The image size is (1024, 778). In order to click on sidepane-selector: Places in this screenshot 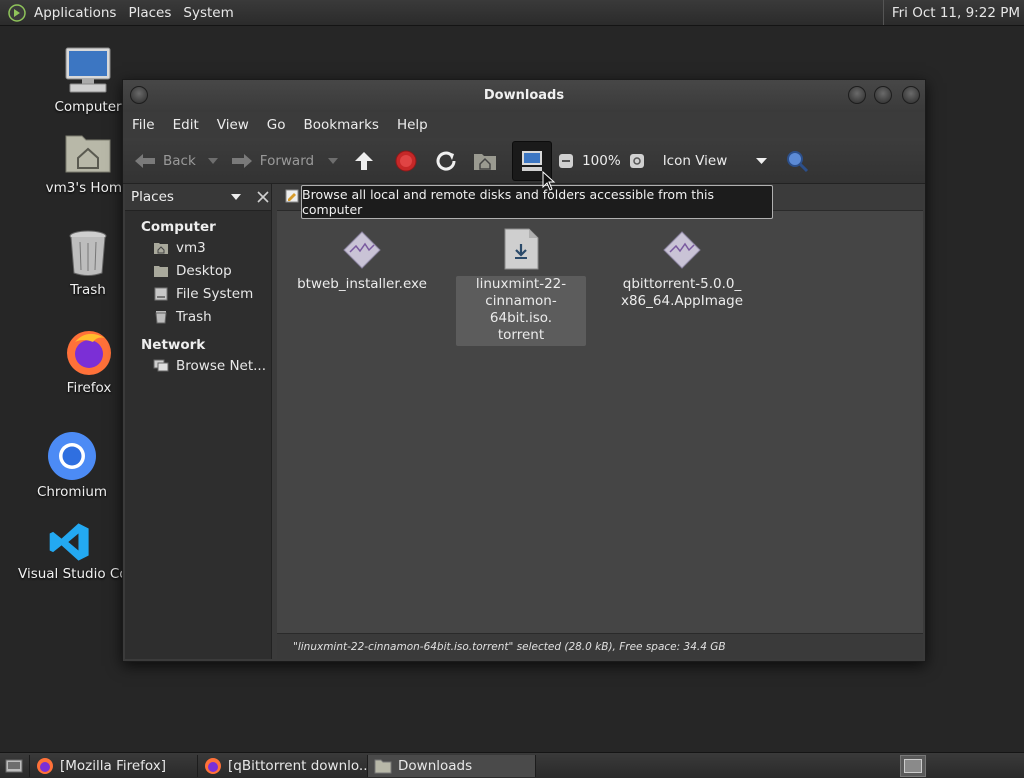, I will do `click(189, 197)`.